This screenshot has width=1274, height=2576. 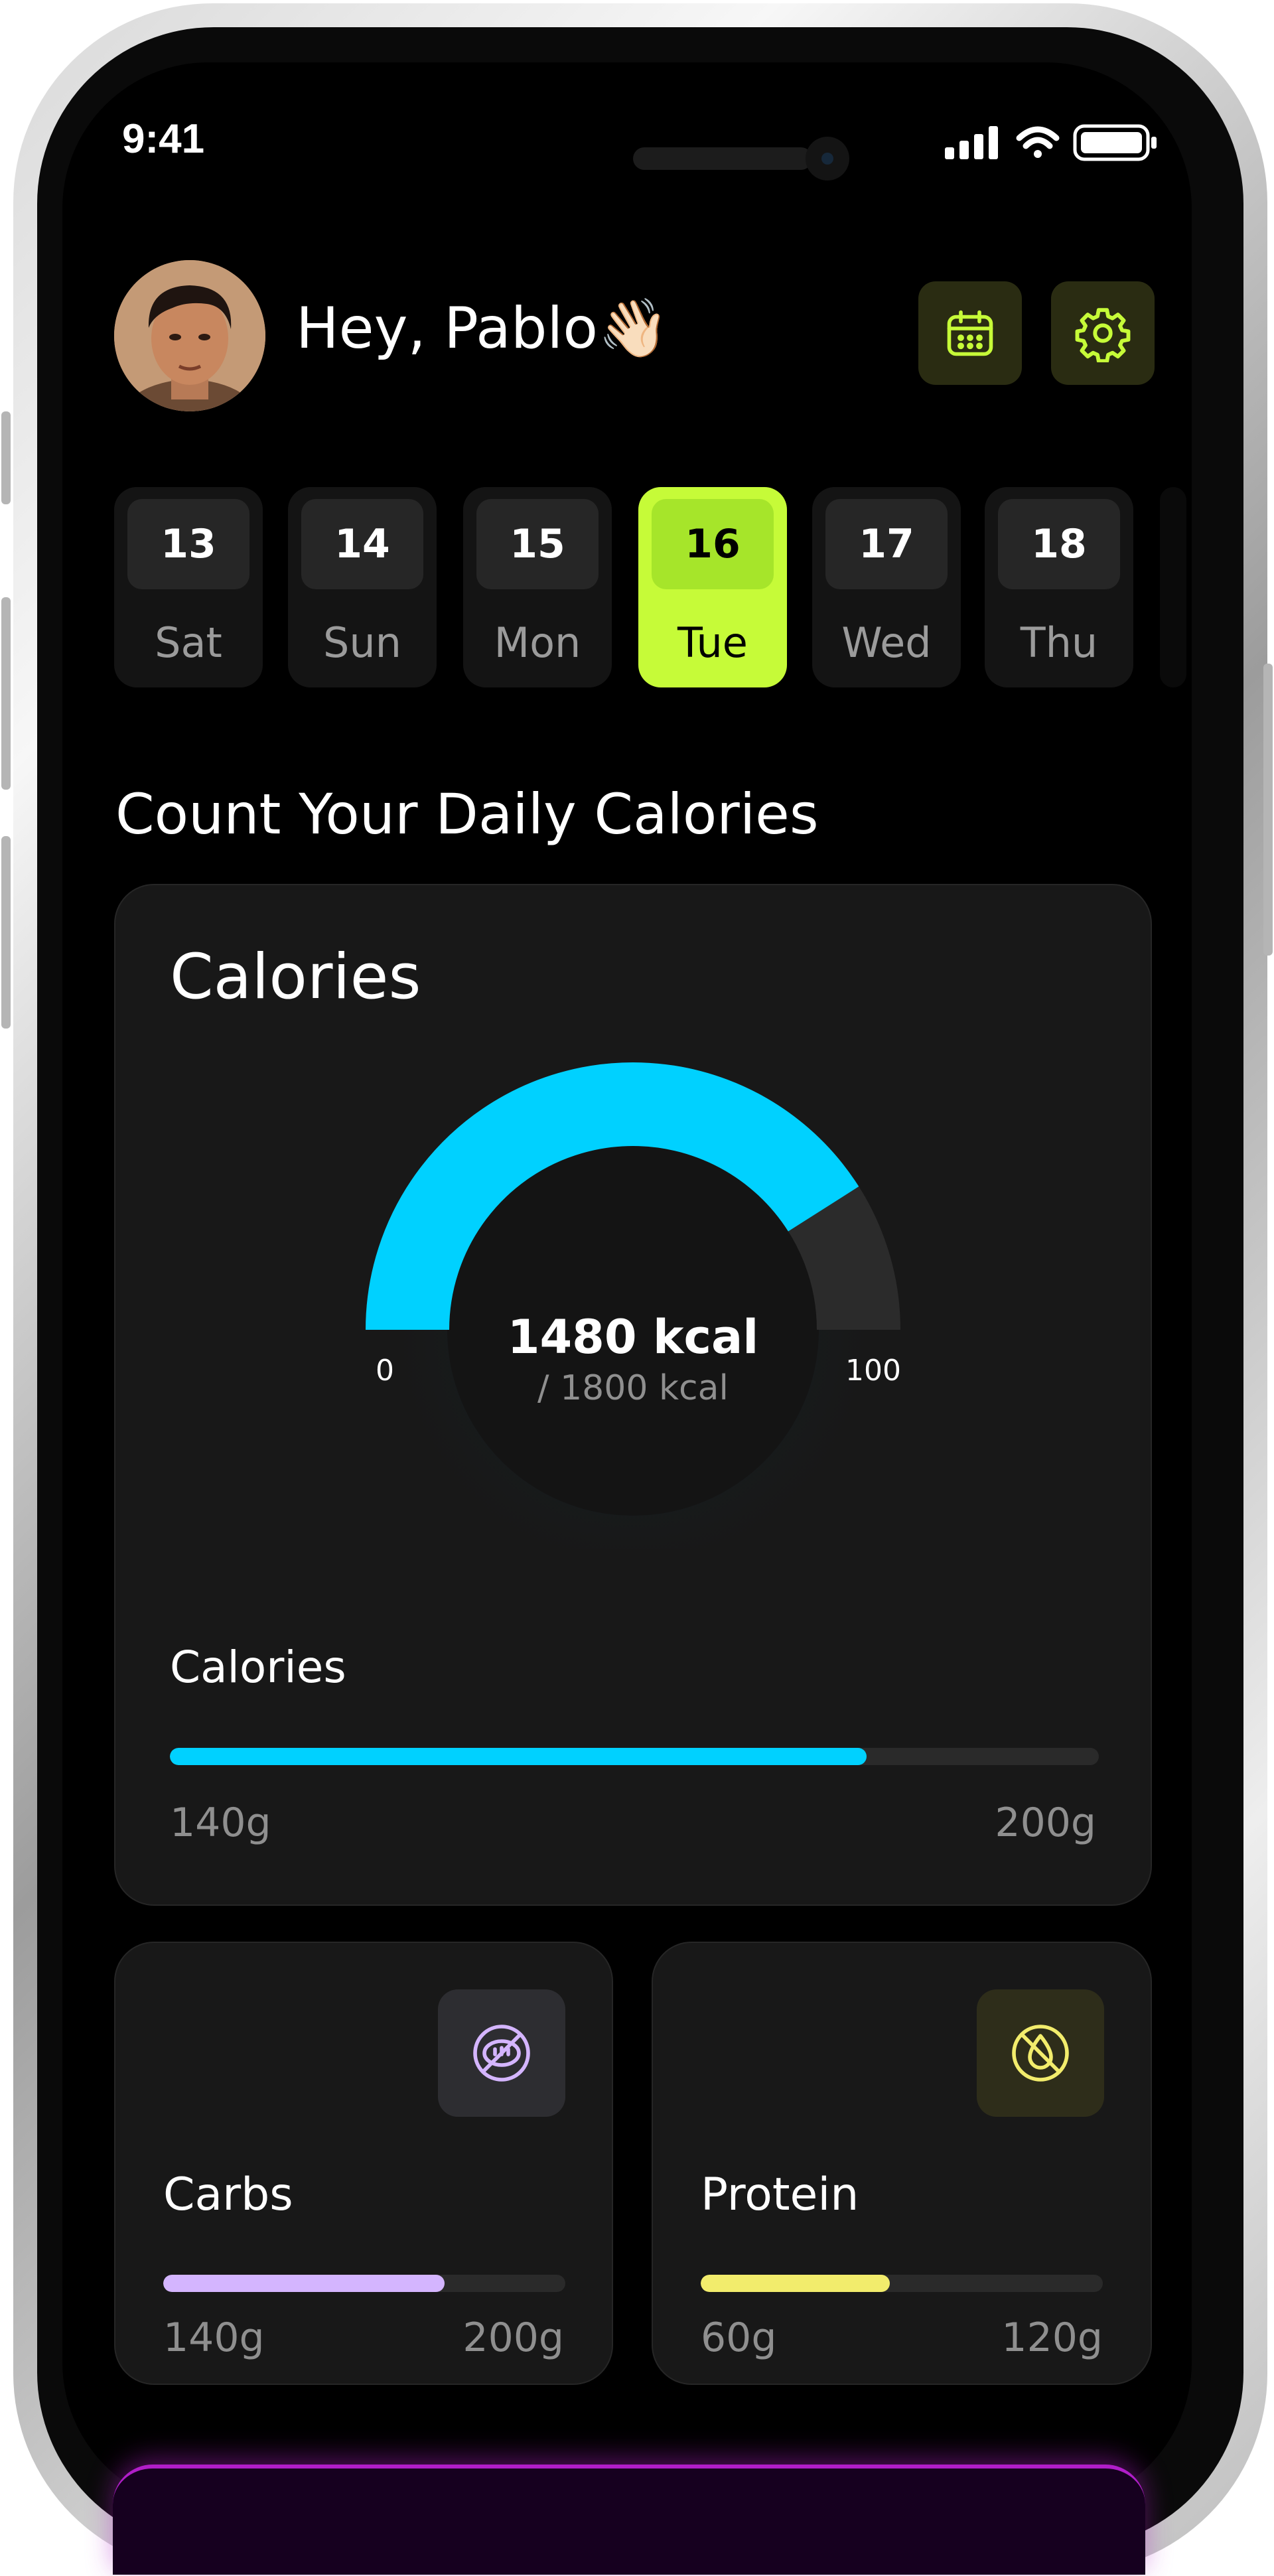 What do you see at coordinates (886, 544) in the screenshot?
I see `day-number: 17` at bounding box center [886, 544].